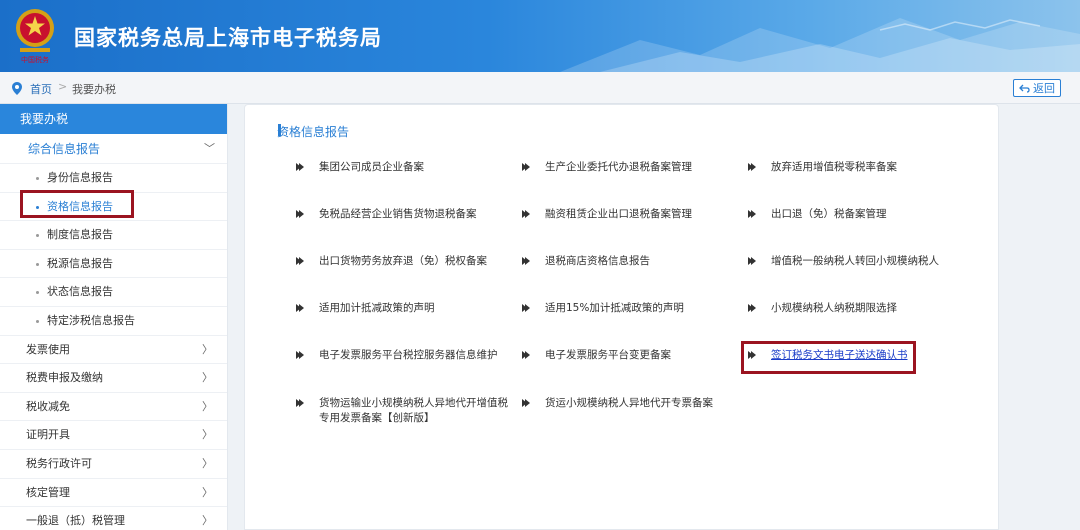 The height and width of the screenshot is (530, 1080). I want to click on sidebar-category-label: 税务行政许可, so click(59, 463).